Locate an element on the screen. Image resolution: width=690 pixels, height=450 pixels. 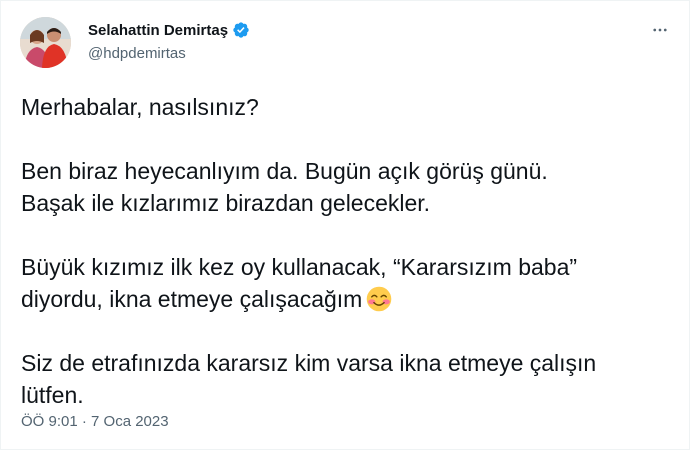
author-name-text: Selahattin Demirtaş is located at coordinates (158, 30).